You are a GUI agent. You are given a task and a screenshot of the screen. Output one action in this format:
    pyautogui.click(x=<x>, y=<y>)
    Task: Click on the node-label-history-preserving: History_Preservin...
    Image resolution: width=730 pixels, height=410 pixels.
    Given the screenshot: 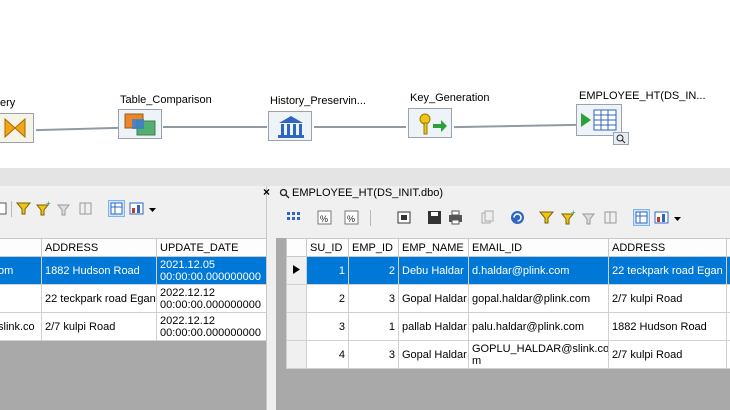 What is the action you would take?
    pyautogui.click(x=318, y=101)
    